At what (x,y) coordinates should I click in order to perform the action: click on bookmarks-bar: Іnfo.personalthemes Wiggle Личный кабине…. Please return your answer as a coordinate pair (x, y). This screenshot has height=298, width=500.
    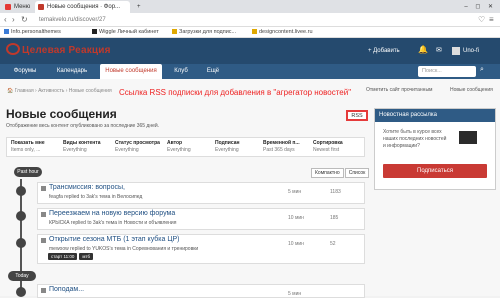
    Looking at the image, I should click on (250, 32).